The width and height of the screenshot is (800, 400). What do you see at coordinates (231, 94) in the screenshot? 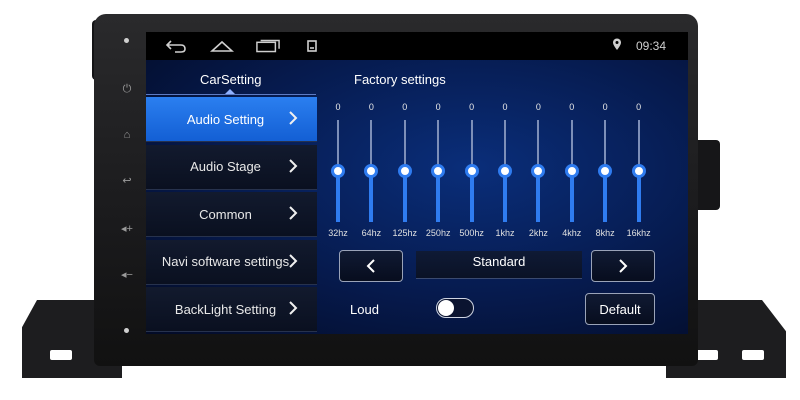
I see `header-divider` at bounding box center [231, 94].